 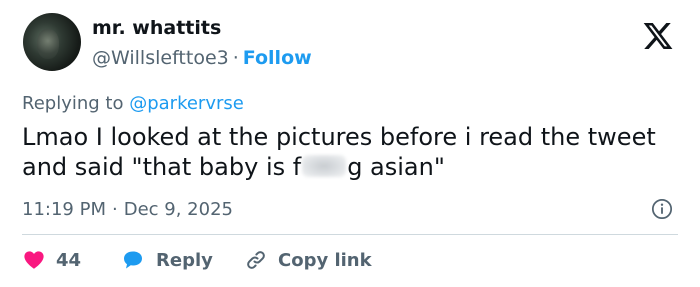 What do you see at coordinates (658, 36) in the screenshot?
I see `x-logo-icon` at bounding box center [658, 36].